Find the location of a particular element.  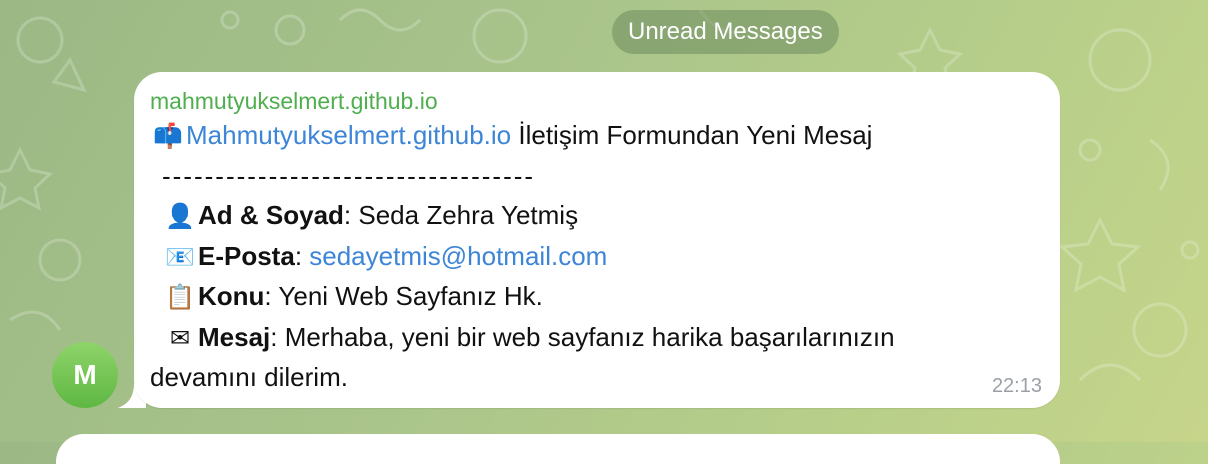

message-timestamp: 22:13 is located at coordinates (1016, 386).